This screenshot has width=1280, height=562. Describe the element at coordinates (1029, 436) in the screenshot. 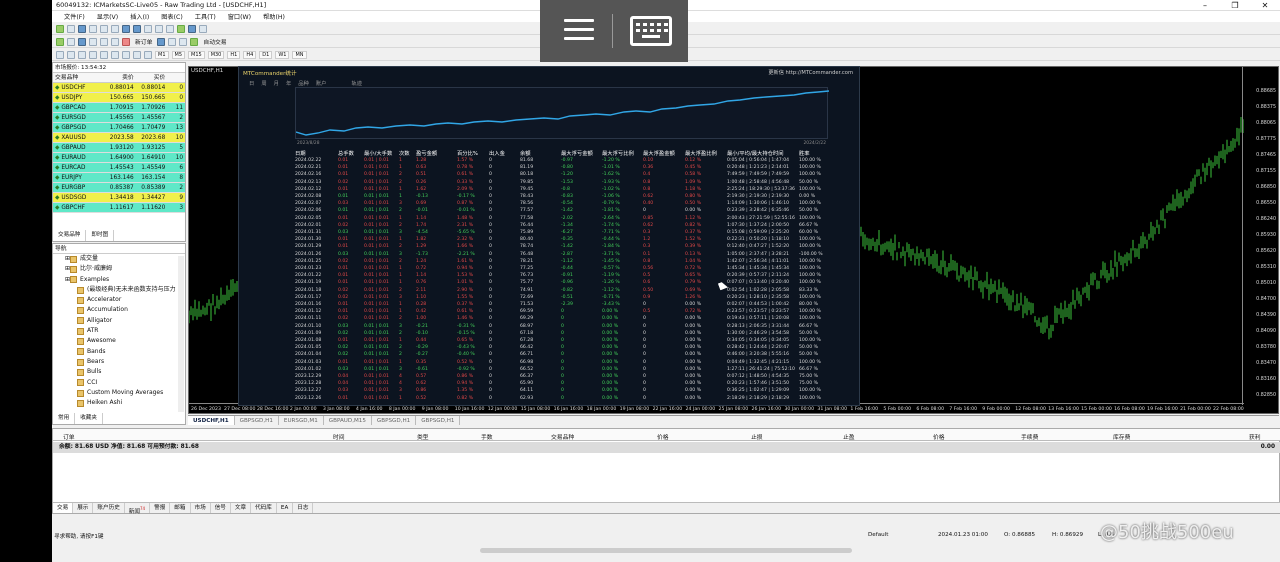

I see `col-commission: 手续费` at that location.